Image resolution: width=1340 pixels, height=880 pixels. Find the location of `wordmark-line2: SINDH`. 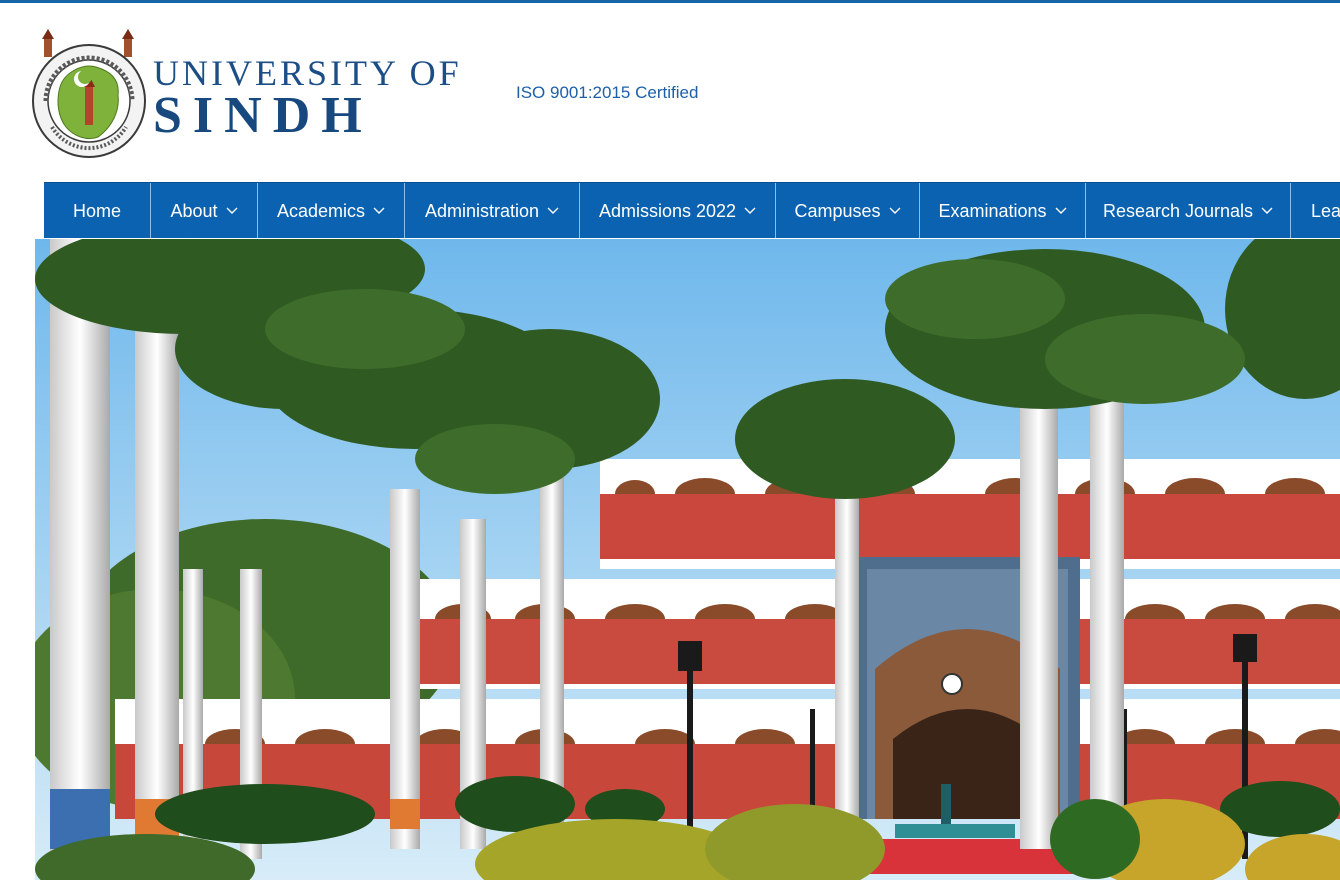

wordmark-line2: SINDH is located at coordinates (263, 115).